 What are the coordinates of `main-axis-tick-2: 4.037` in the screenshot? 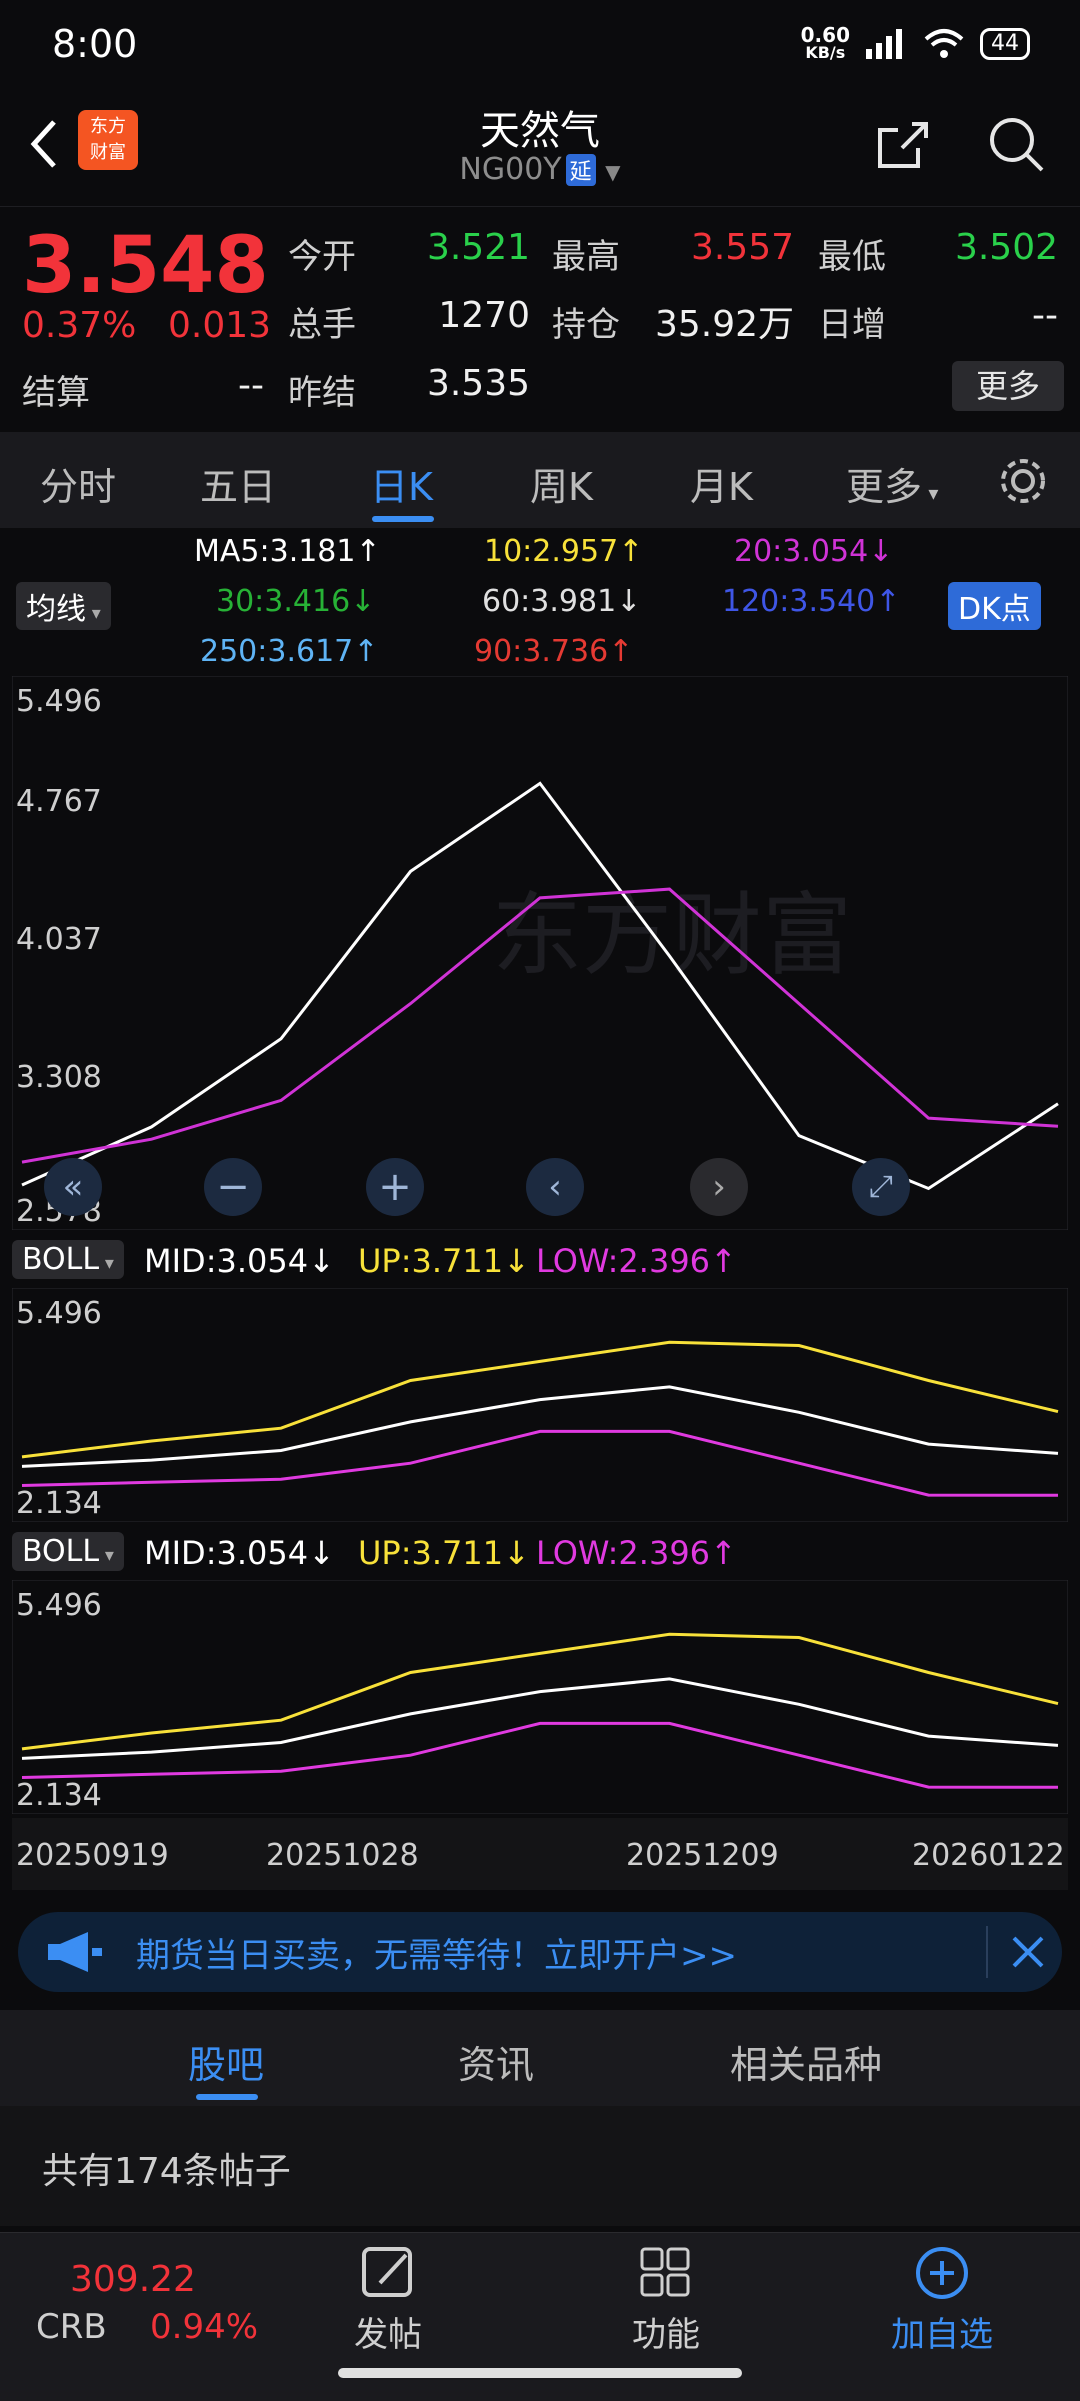 It's located at (59, 939).